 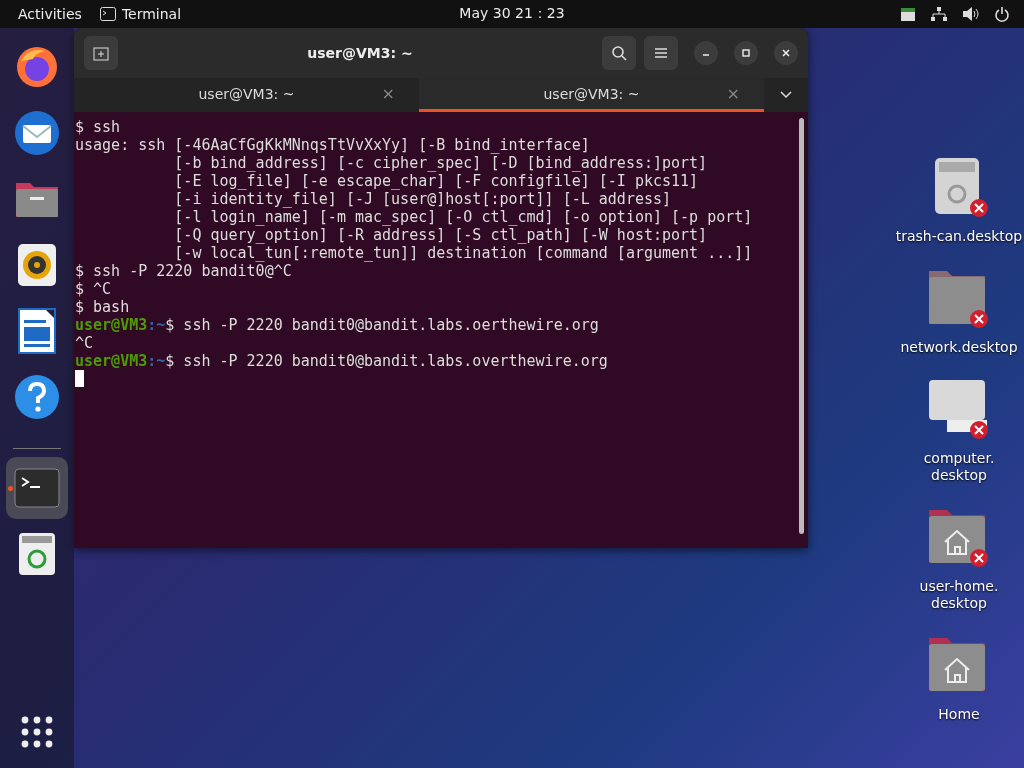 I want to click on window-title: user@VM3: ~, so click(x=360, y=53).